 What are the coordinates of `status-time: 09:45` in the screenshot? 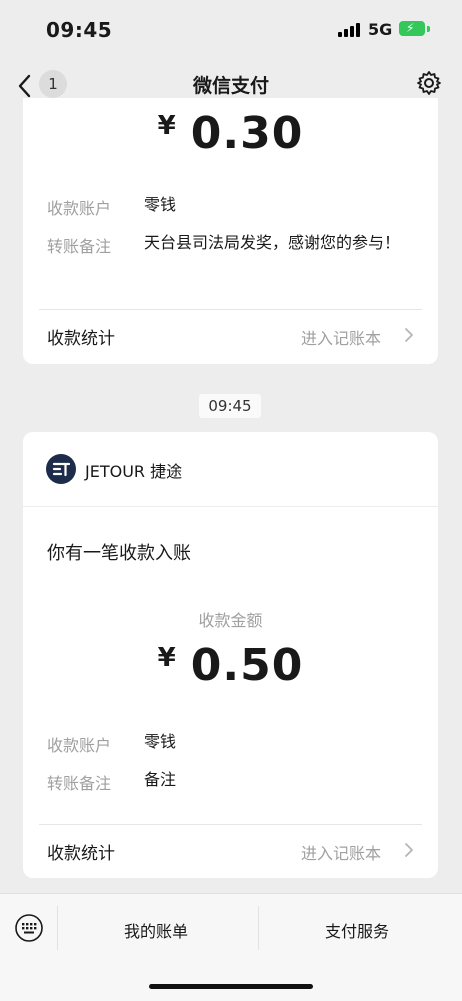 It's located at (79, 30).